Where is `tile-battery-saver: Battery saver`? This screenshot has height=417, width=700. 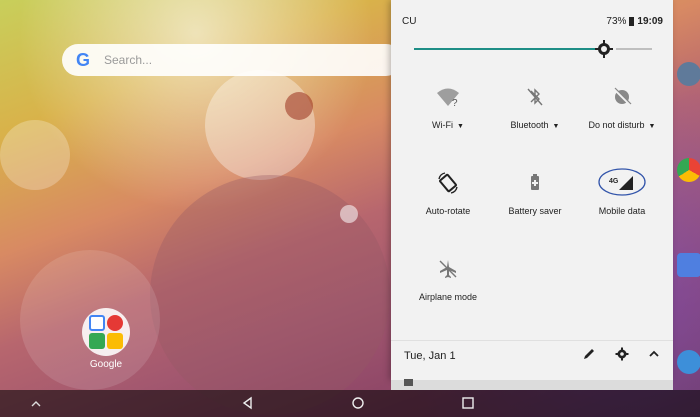
tile-battery-saver: Battery saver is located at coordinates (535, 193).